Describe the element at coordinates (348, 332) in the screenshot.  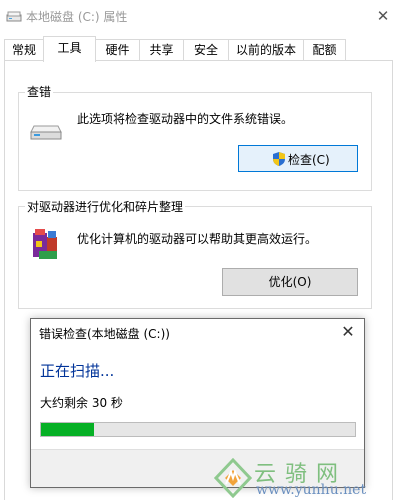
I see `dialog-close-button: ✕` at that location.